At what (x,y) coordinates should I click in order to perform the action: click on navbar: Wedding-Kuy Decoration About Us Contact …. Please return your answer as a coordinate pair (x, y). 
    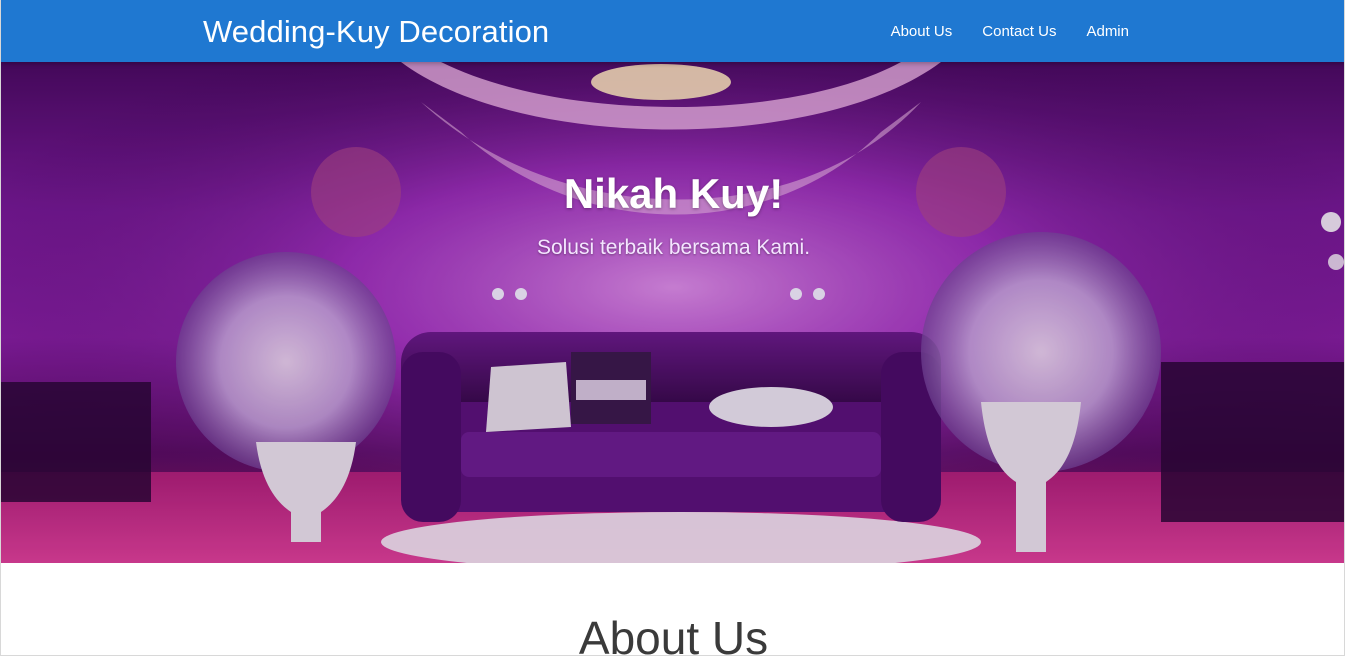
    Looking at the image, I should click on (672, 31).